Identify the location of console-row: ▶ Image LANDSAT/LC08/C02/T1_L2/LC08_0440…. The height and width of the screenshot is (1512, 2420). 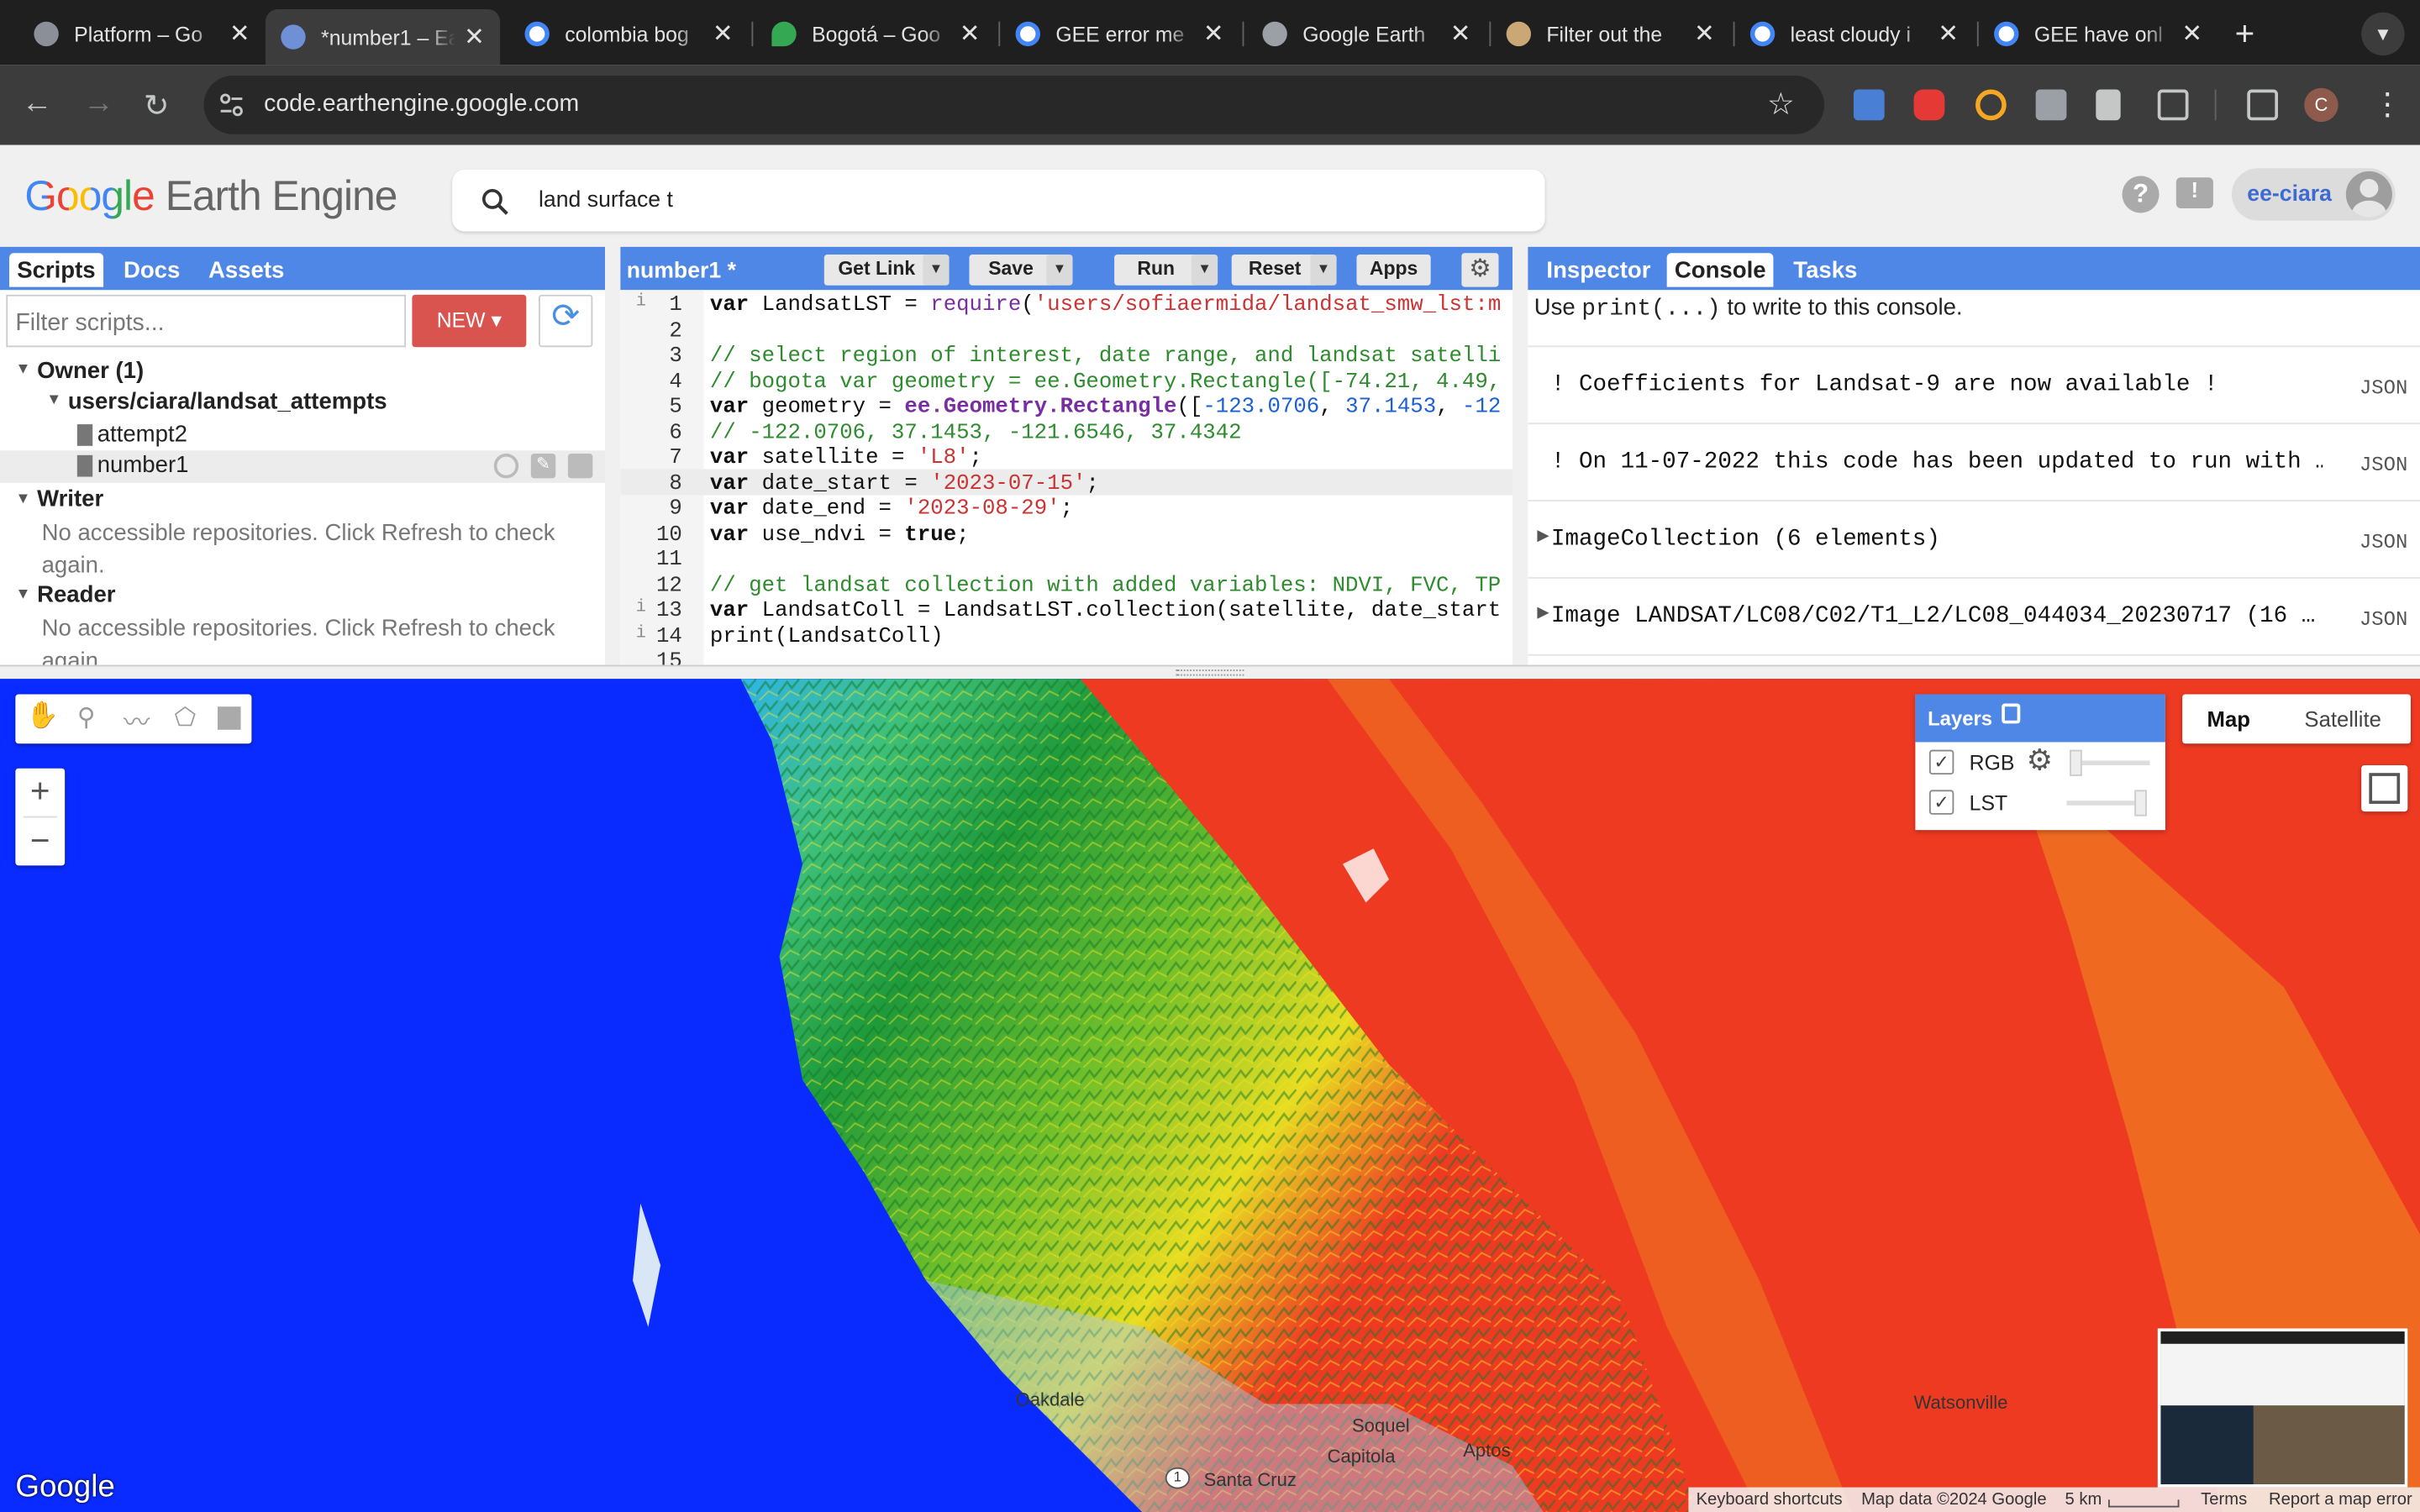
(1974, 617).